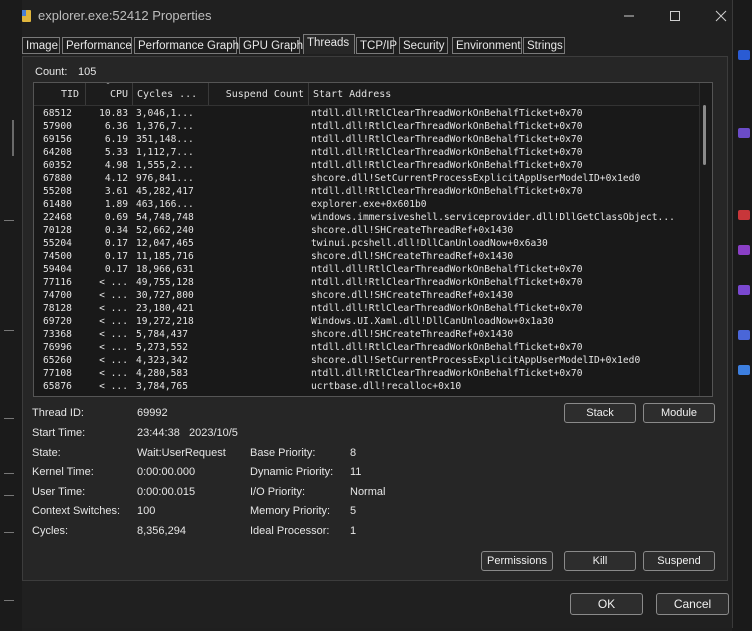  I want to click on column-header-suspend-count: Suspend Count, so click(259, 94).